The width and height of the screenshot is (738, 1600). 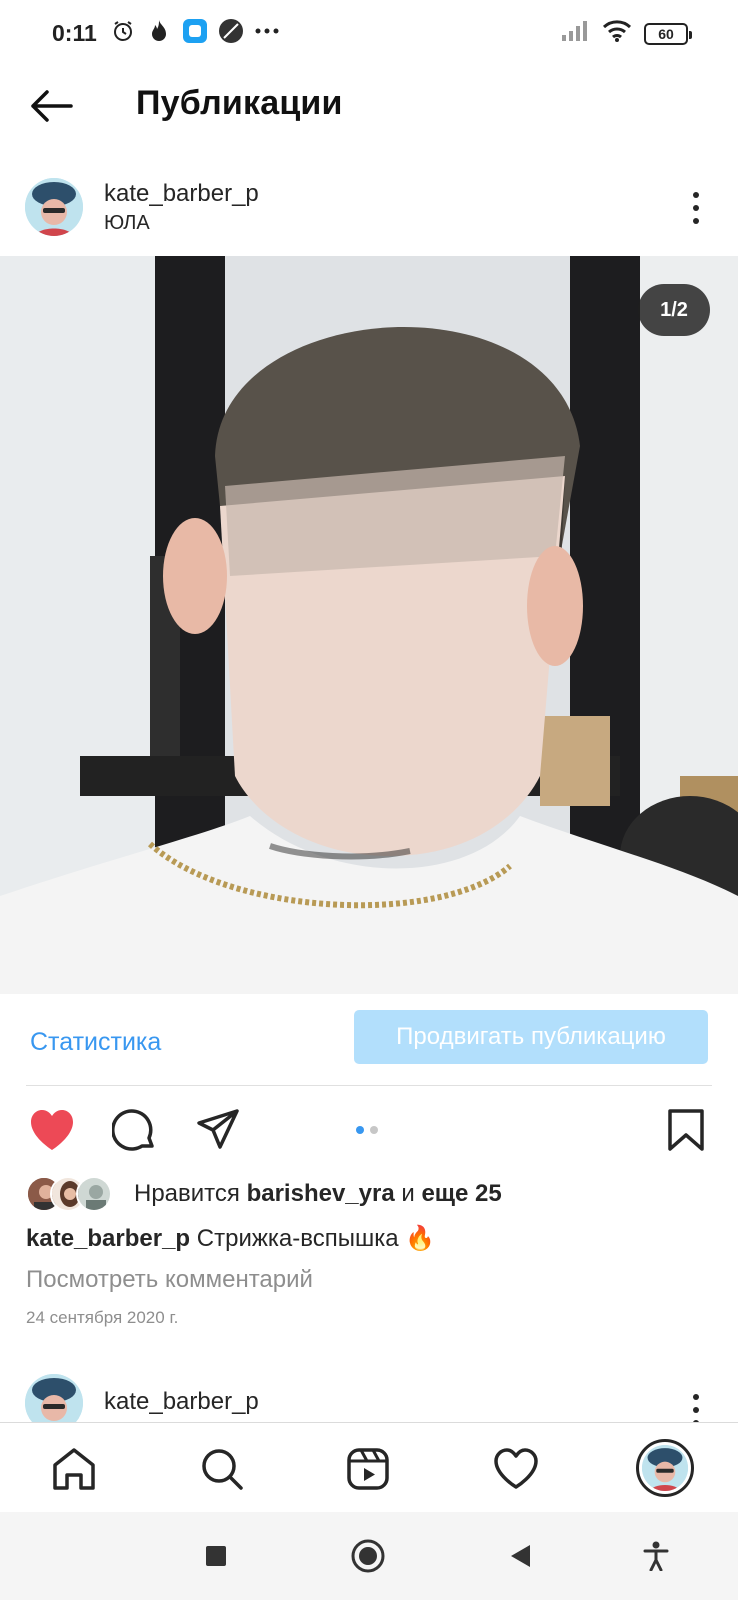 What do you see at coordinates (74, 33) in the screenshot?
I see `status-time: 0:11` at bounding box center [74, 33].